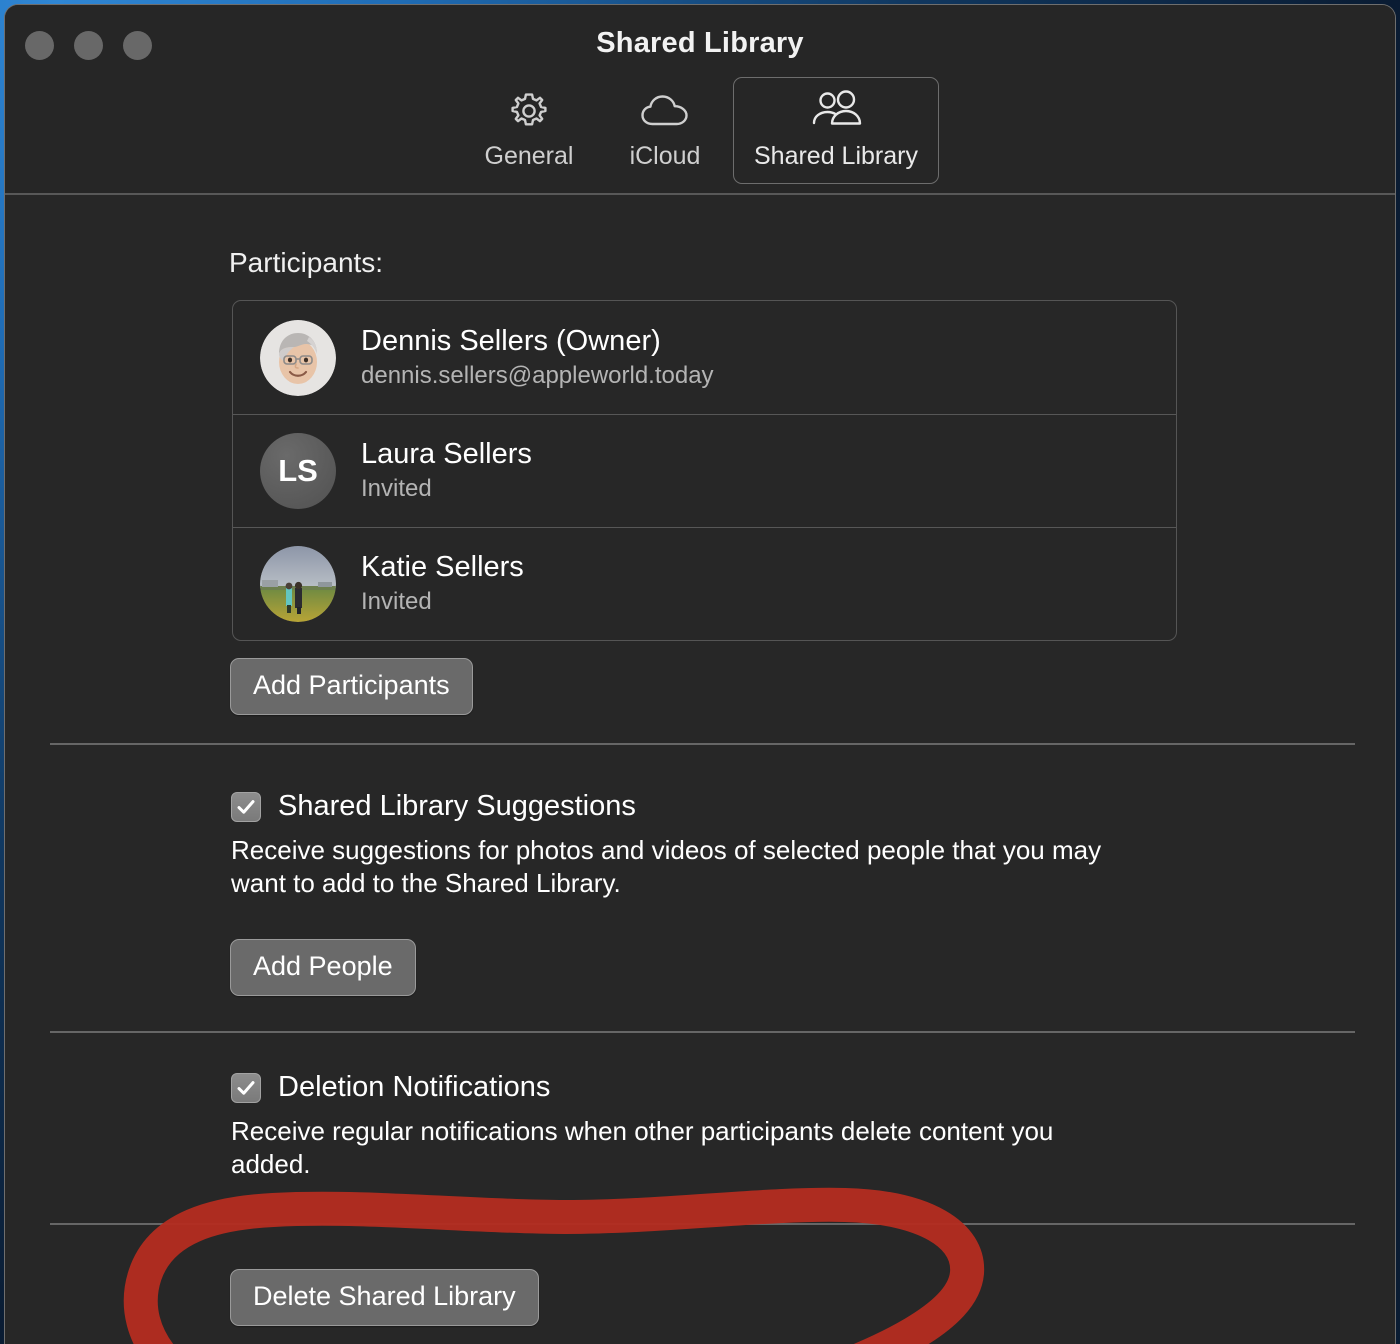  I want to click on tab-icloud: iCloud, so click(665, 130).